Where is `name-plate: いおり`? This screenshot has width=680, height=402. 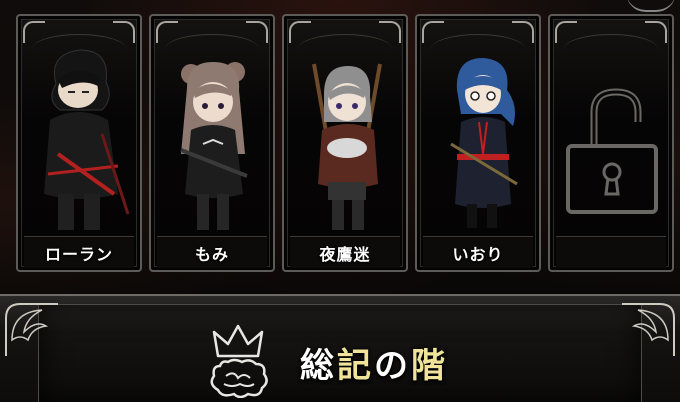 name-plate: いおり is located at coordinates (478, 252).